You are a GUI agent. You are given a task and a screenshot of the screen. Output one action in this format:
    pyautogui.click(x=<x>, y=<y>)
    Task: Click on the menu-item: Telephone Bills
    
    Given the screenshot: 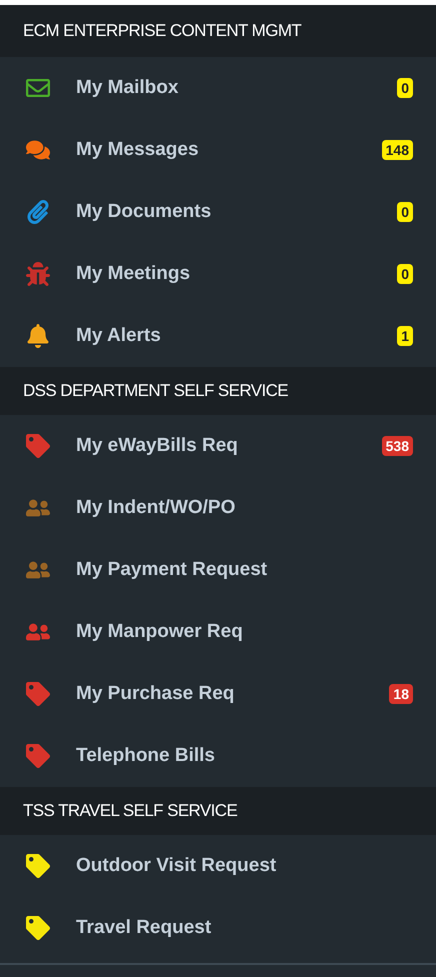 What is the action you would take?
    pyautogui.click(x=218, y=756)
    